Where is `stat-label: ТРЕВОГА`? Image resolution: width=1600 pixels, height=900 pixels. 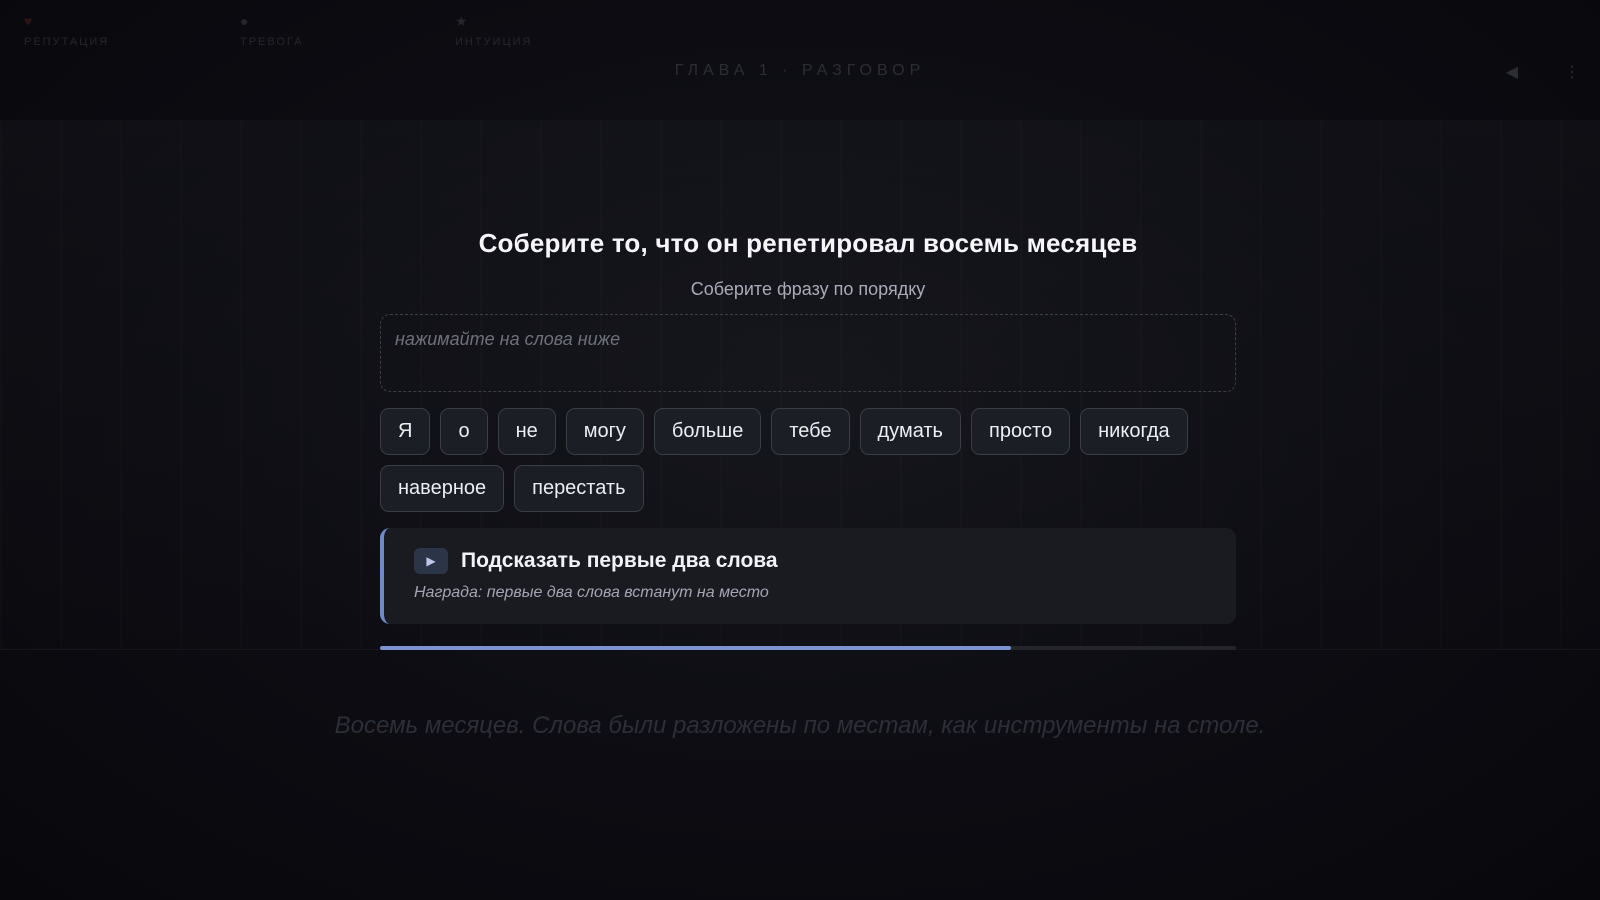 stat-label: ТРЕВОГА is located at coordinates (272, 42).